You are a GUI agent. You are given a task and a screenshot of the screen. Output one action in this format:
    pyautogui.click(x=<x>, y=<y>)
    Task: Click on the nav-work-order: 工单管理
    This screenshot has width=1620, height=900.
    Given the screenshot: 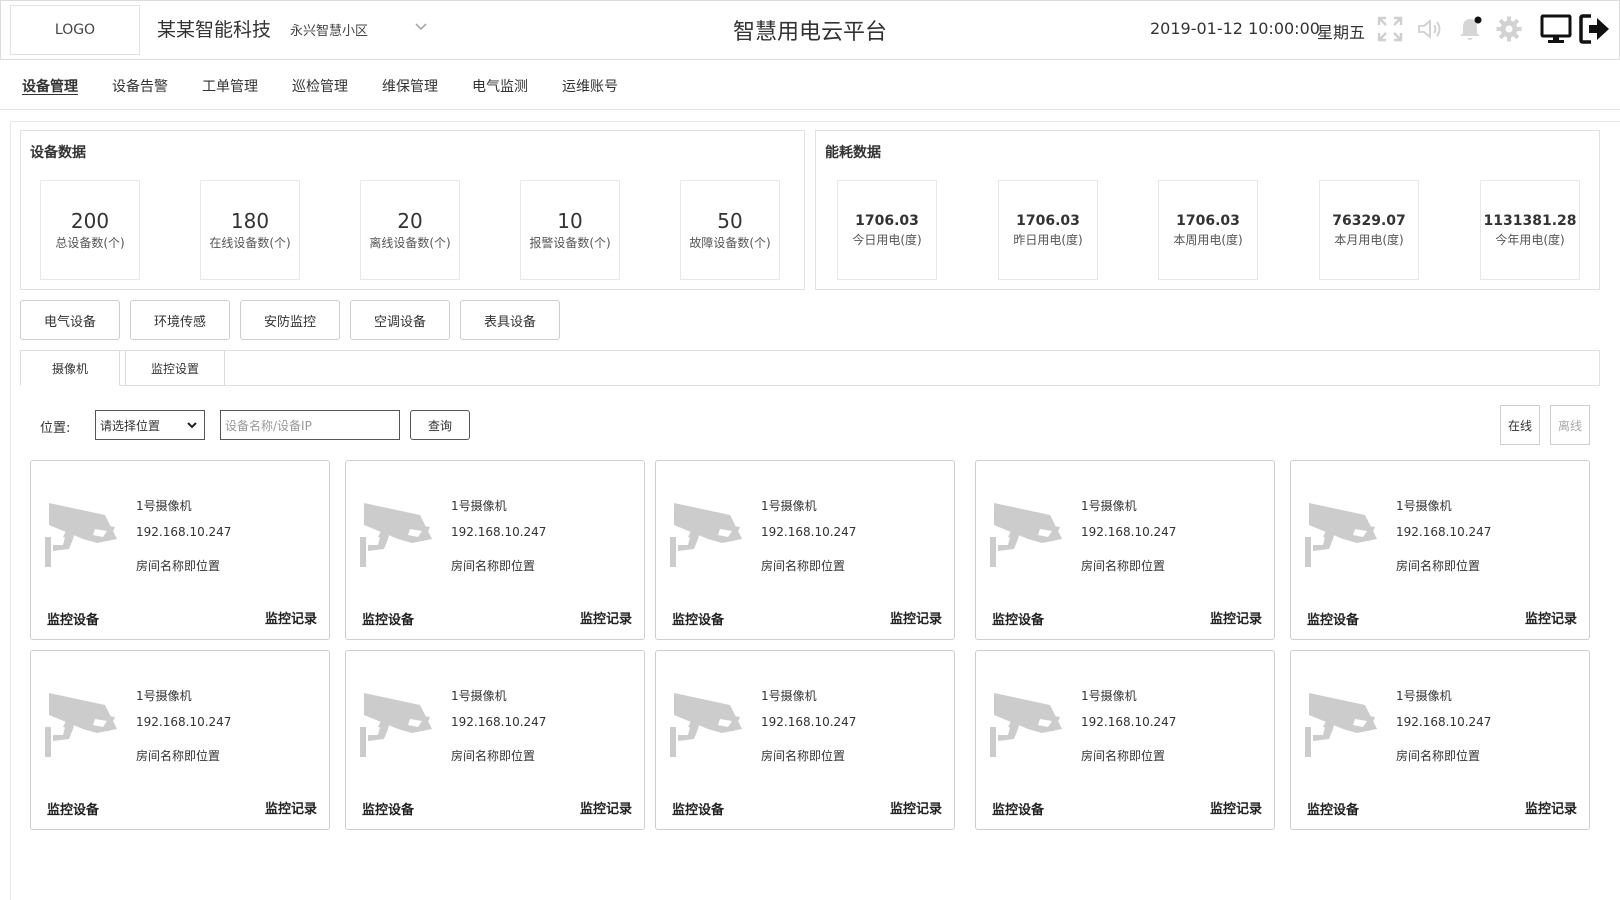 What is the action you would take?
    pyautogui.click(x=230, y=86)
    